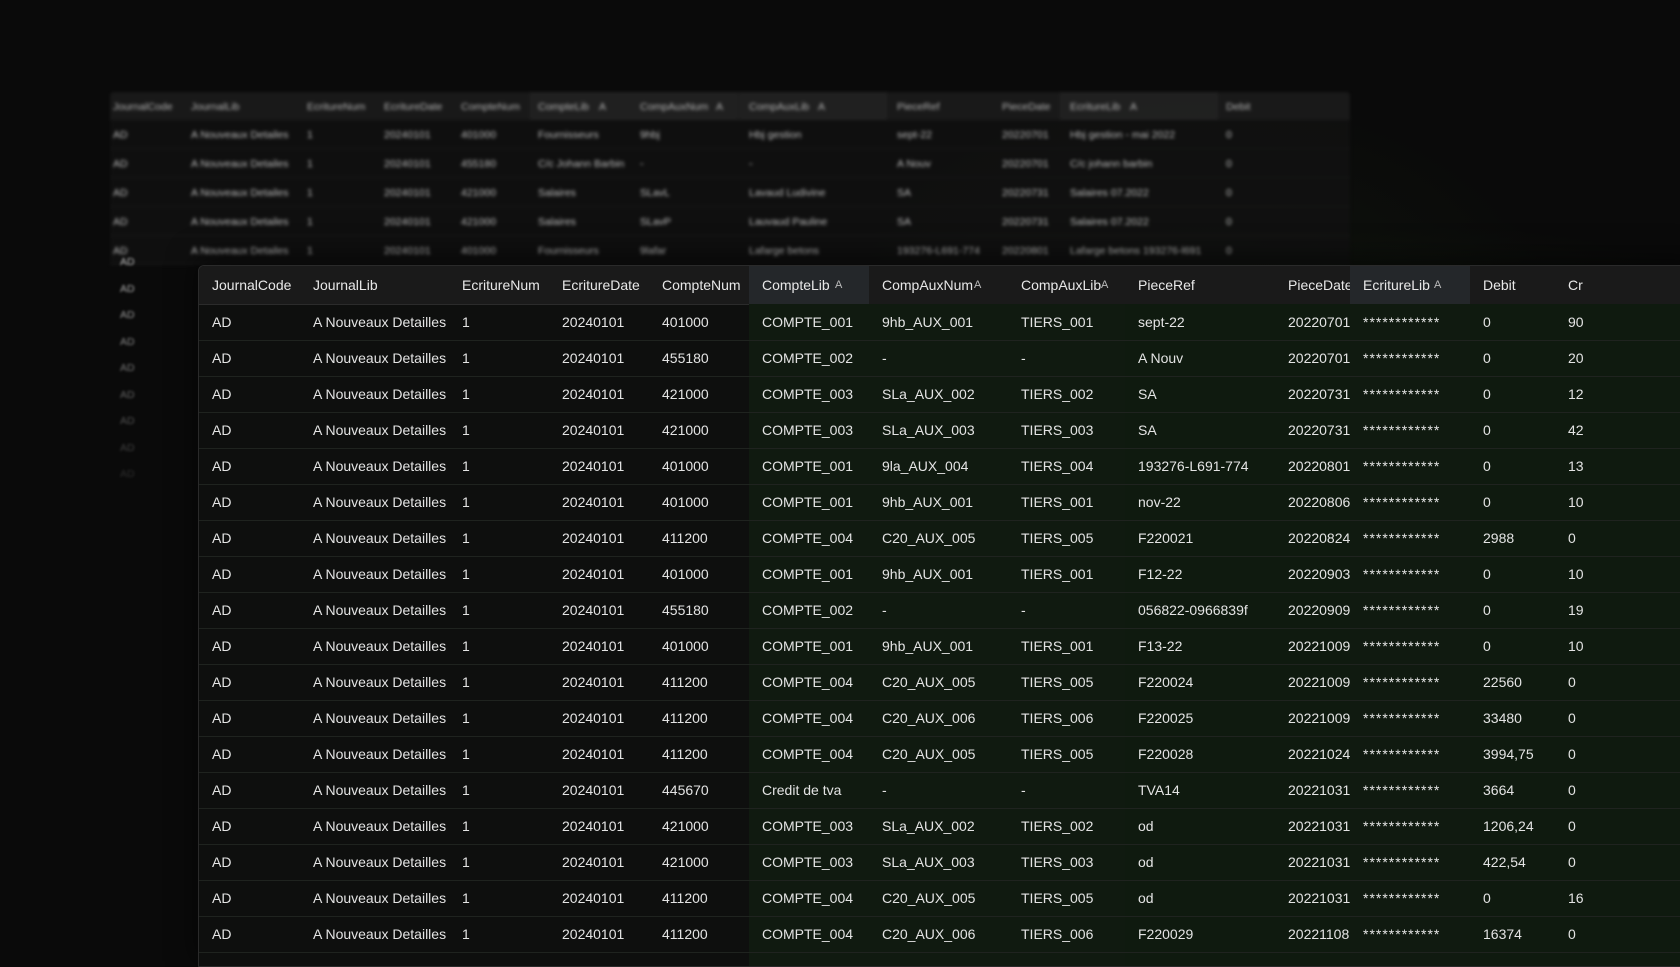  Describe the element at coordinates (699, 394) in the screenshot. I see `cell-comptenum: 421000` at that location.